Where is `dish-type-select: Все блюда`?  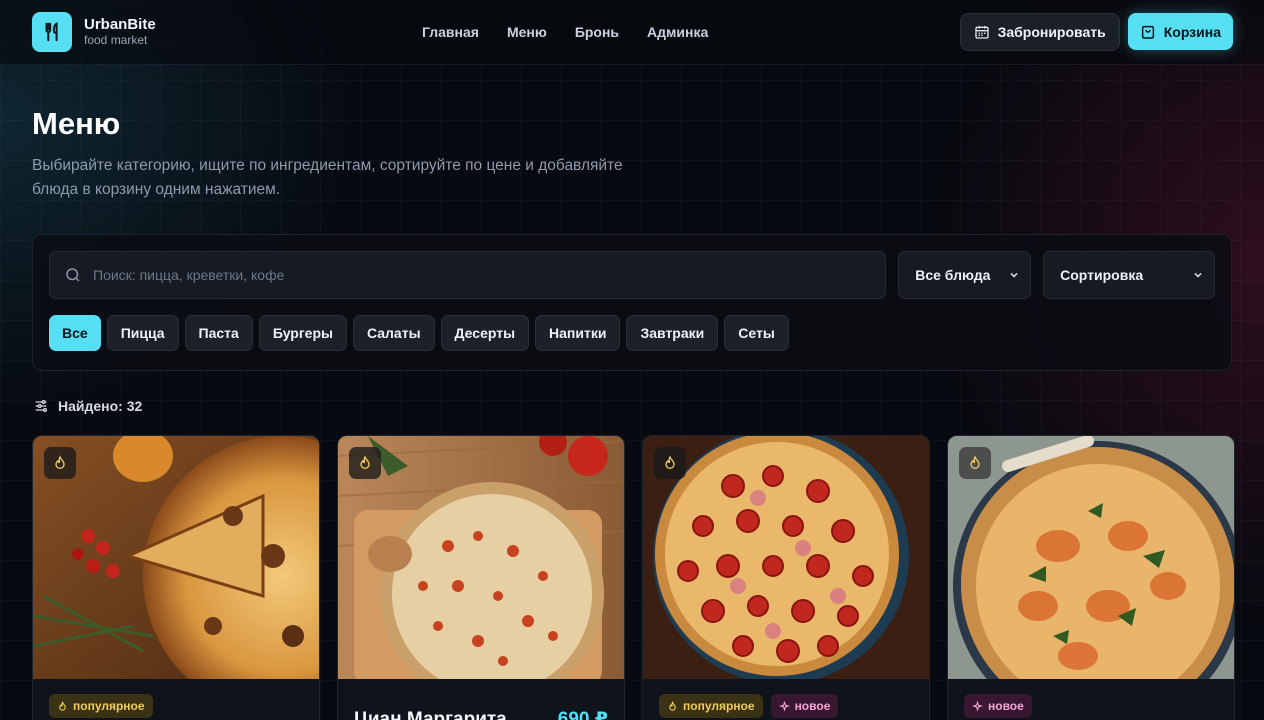
dish-type-select: Все блюда is located at coordinates (965, 275).